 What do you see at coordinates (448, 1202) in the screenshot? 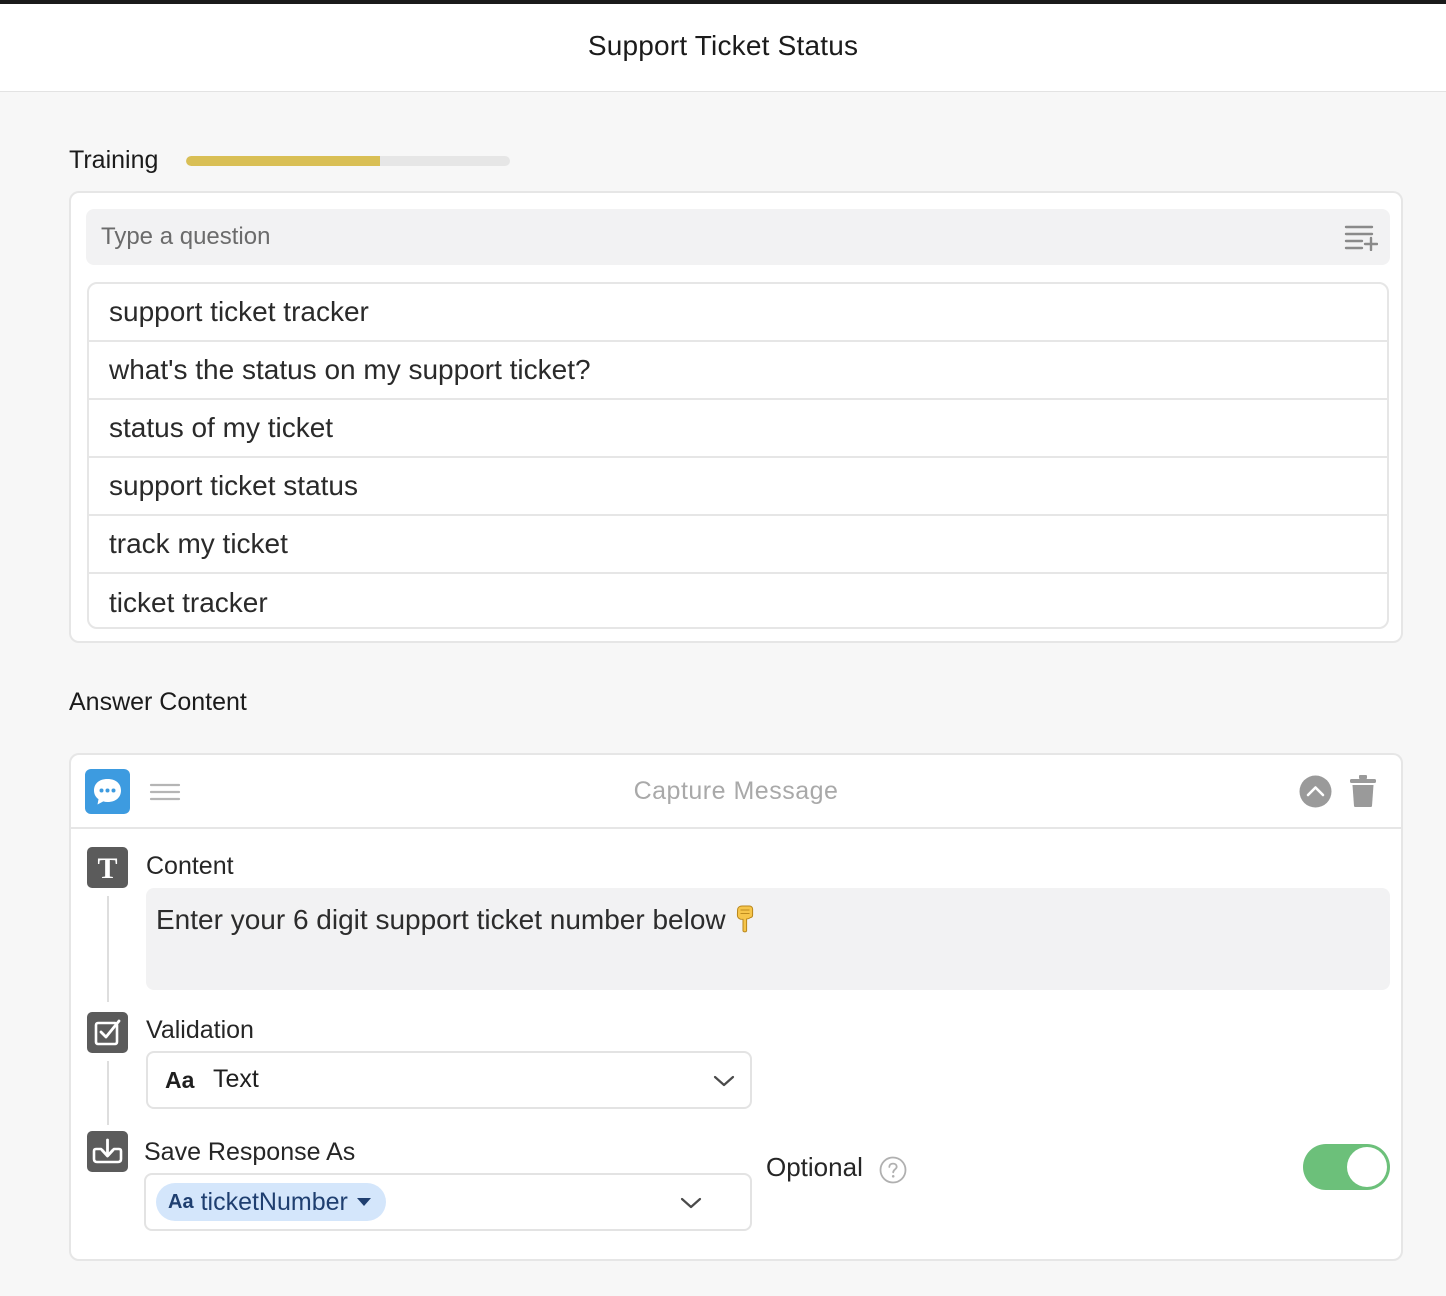
I see `save-response-select: Aa ticketNumber` at bounding box center [448, 1202].